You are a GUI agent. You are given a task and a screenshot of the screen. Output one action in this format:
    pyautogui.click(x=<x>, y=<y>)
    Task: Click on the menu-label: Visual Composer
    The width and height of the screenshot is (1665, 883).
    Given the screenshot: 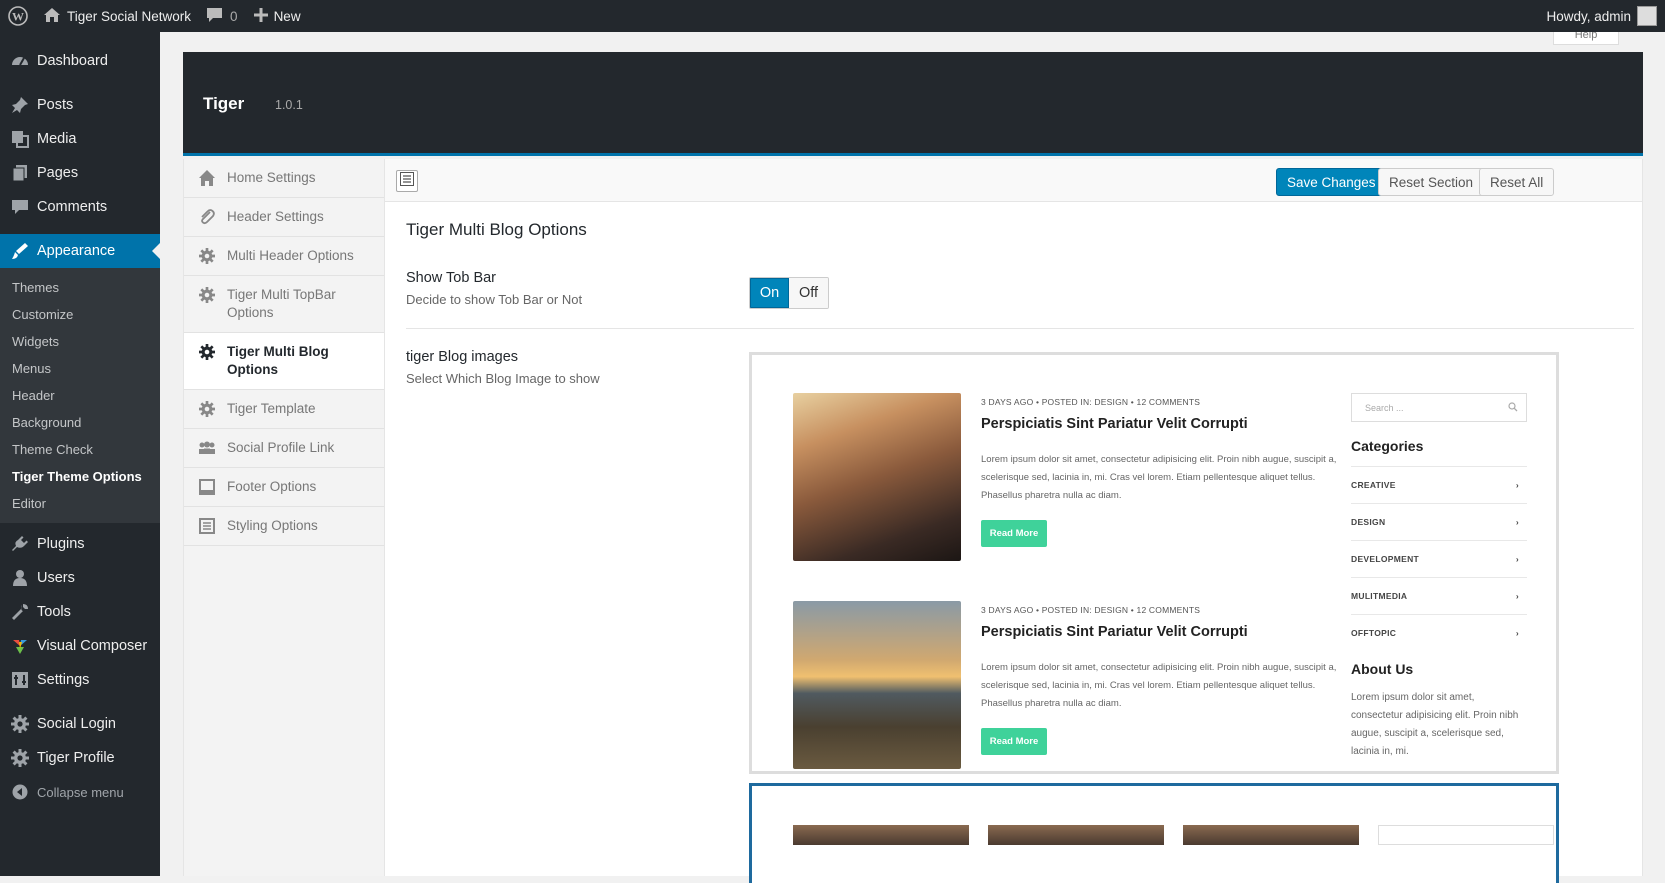 What is the action you would take?
    pyautogui.click(x=92, y=646)
    